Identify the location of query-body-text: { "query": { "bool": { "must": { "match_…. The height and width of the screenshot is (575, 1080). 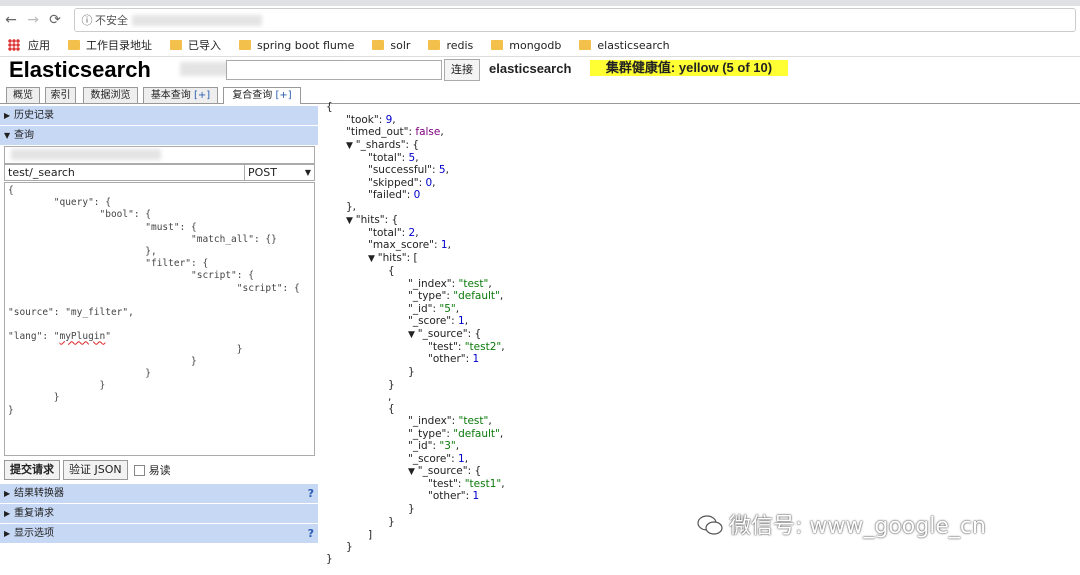
(159, 301).